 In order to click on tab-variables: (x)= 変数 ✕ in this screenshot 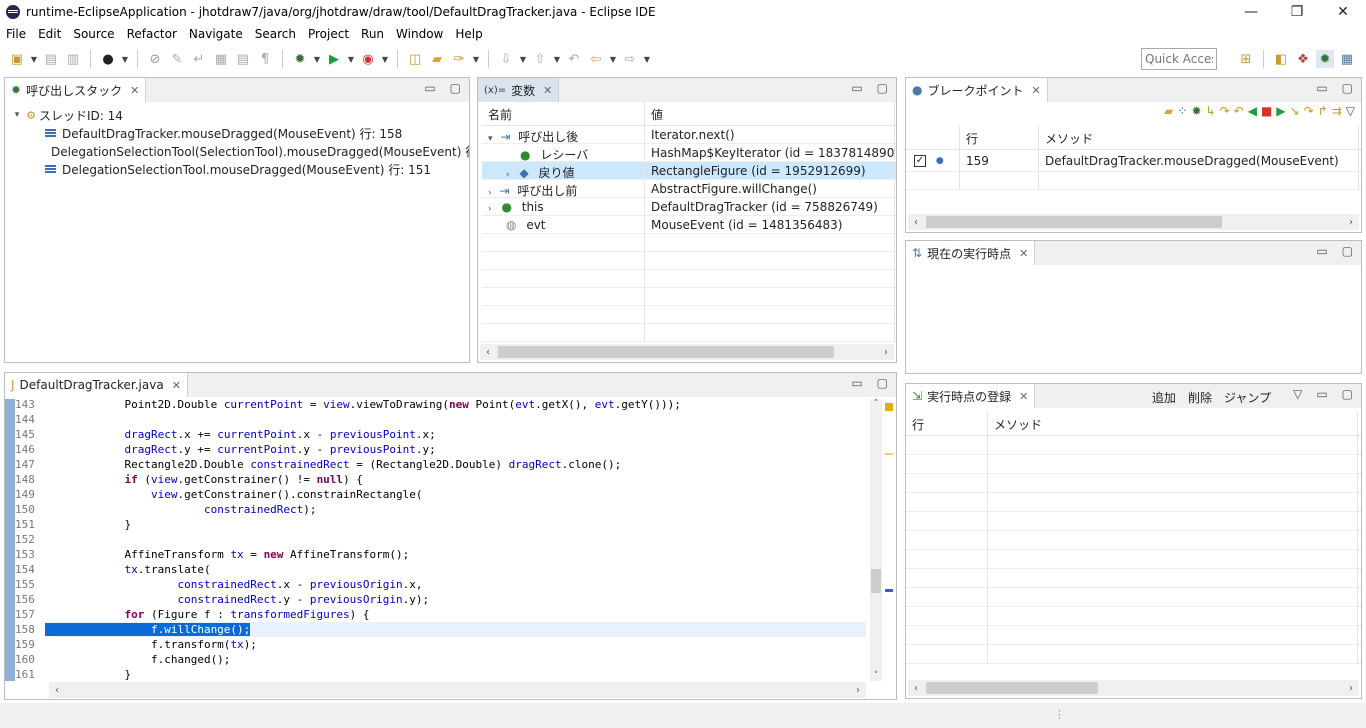, I will do `click(519, 90)`.